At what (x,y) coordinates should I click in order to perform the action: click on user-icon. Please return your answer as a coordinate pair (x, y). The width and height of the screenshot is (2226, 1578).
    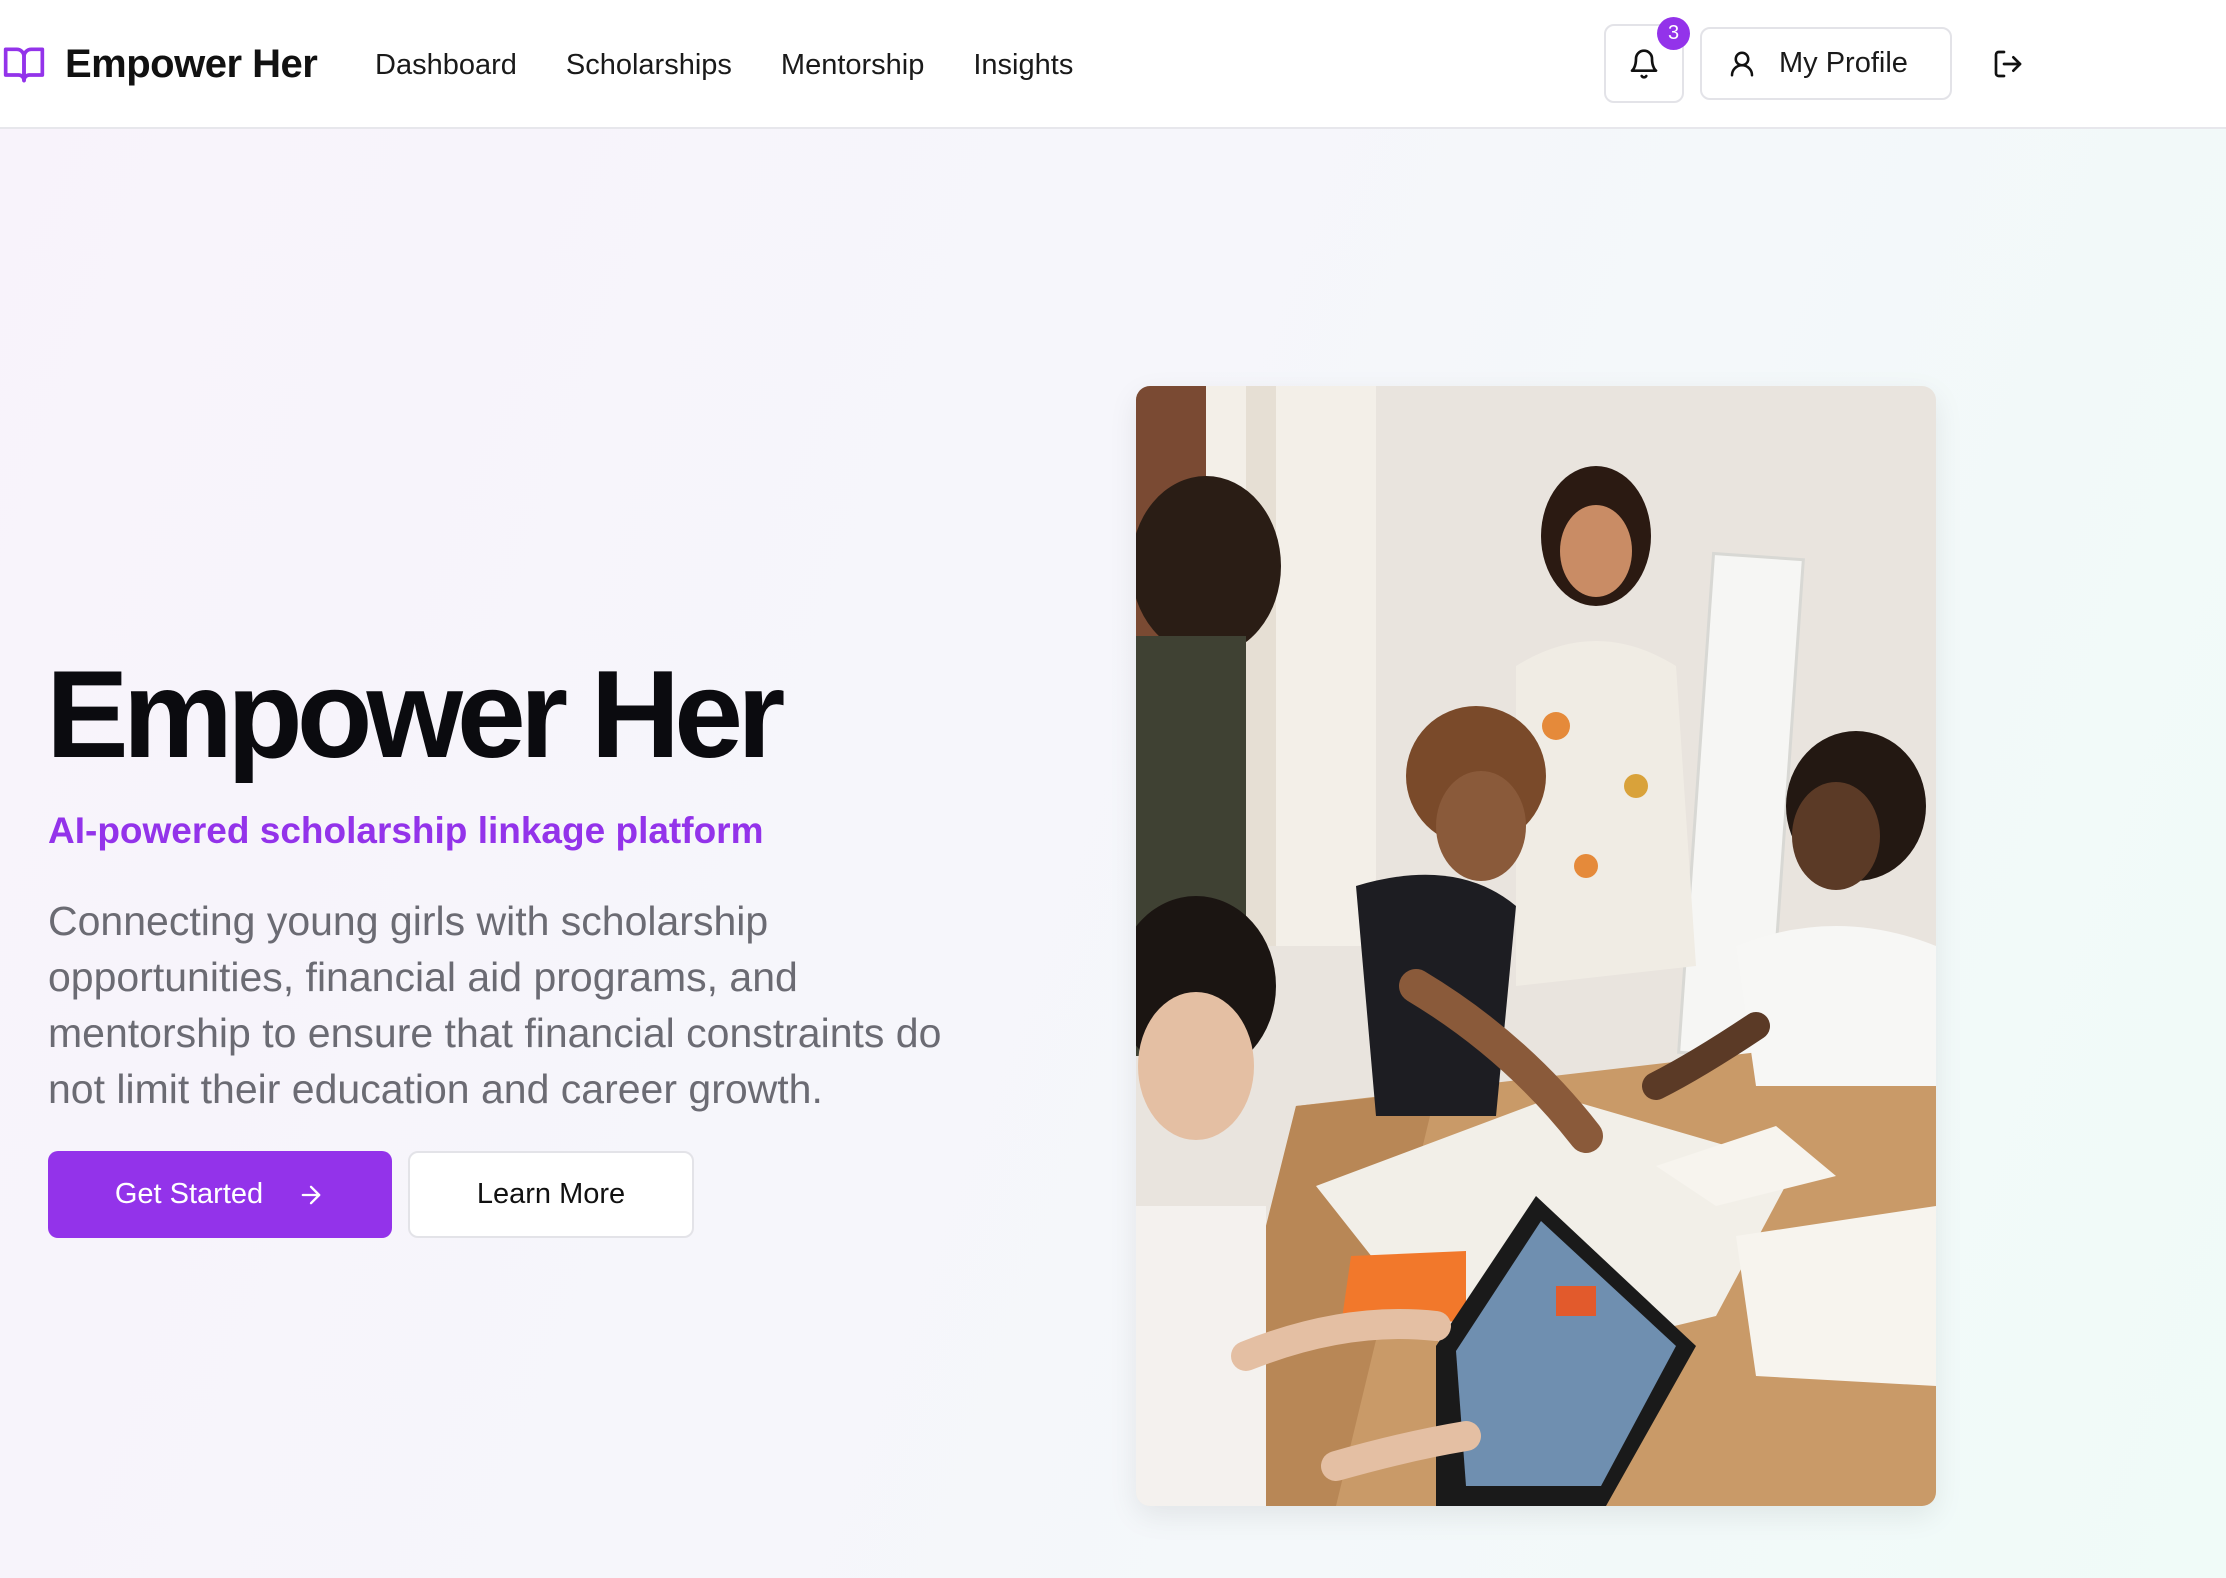
    Looking at the image, I should click on (1742, 63).